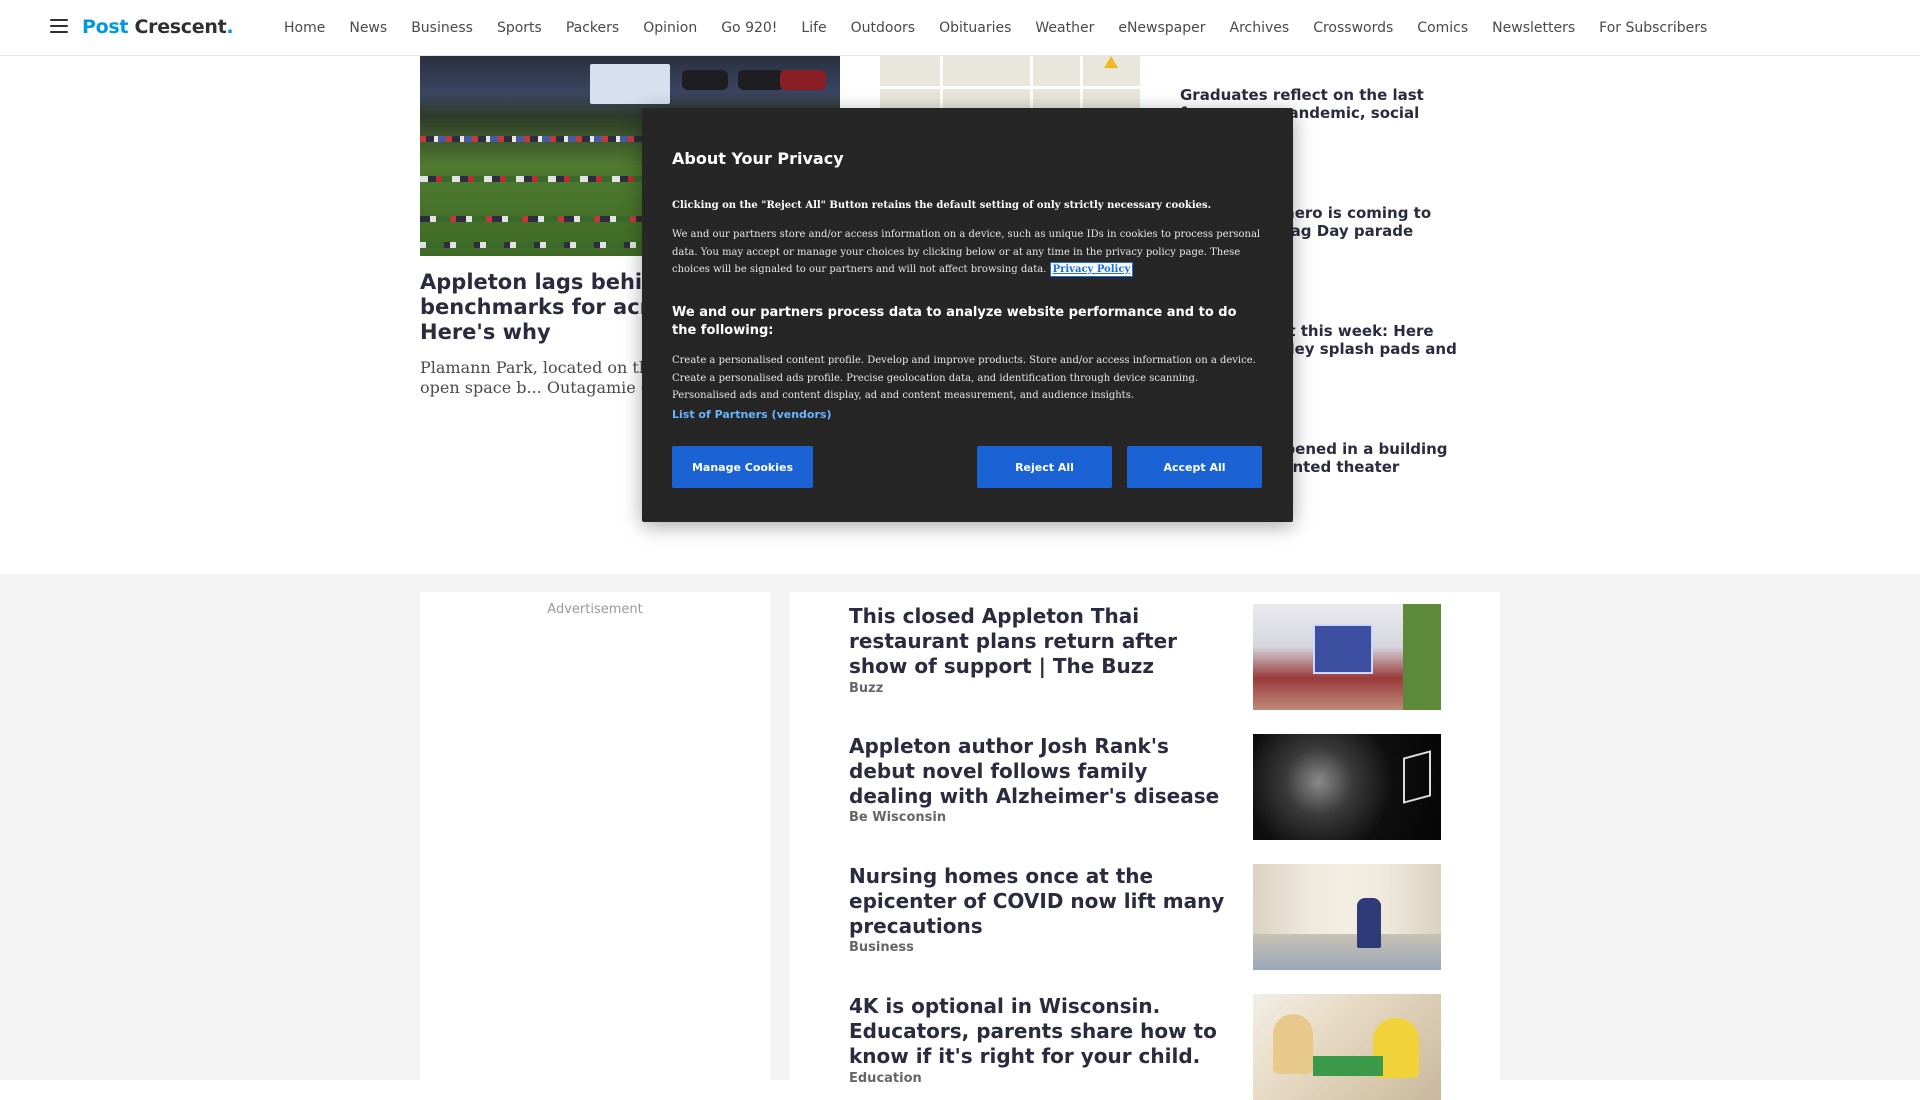 The width and height of the screenshot is (1920, 1100). I want to click on nav-enewspaper: eNewspaper, so click(1161, 28).